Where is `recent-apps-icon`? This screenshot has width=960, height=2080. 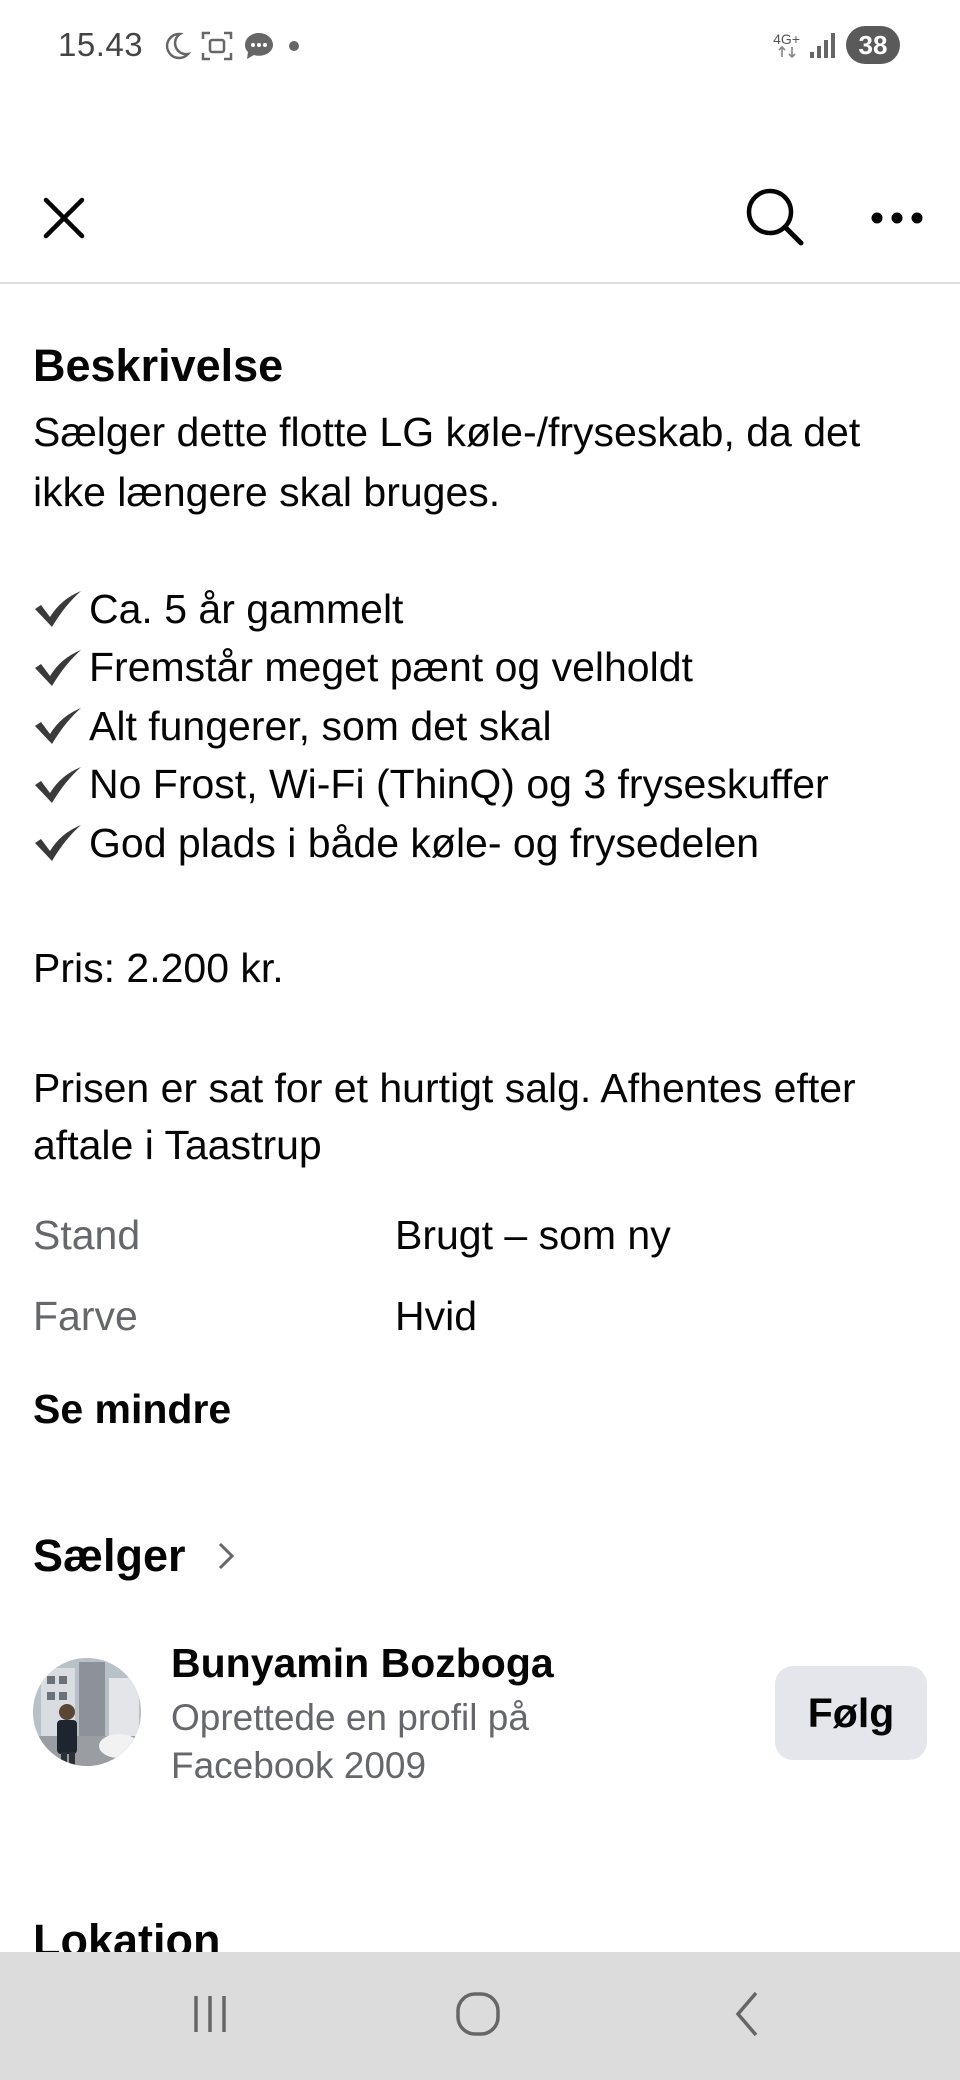
recent-apps-icon is located at coordinates (210, 2014).